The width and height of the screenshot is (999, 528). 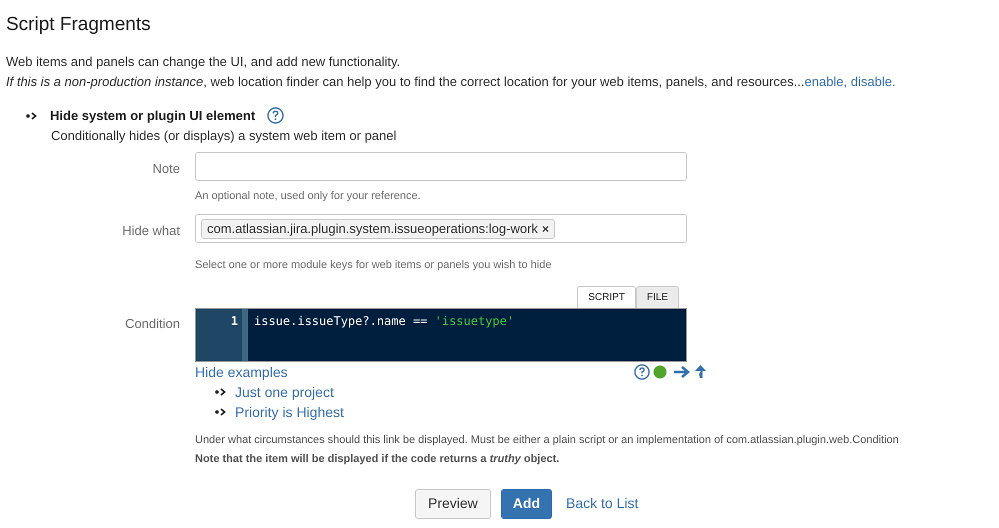 I want to click on intro-text: If this is a non-production instance, web location finder can help you to find the correct location for your web items, panels, and resources...enable, disable., so click(x=451, y=82).